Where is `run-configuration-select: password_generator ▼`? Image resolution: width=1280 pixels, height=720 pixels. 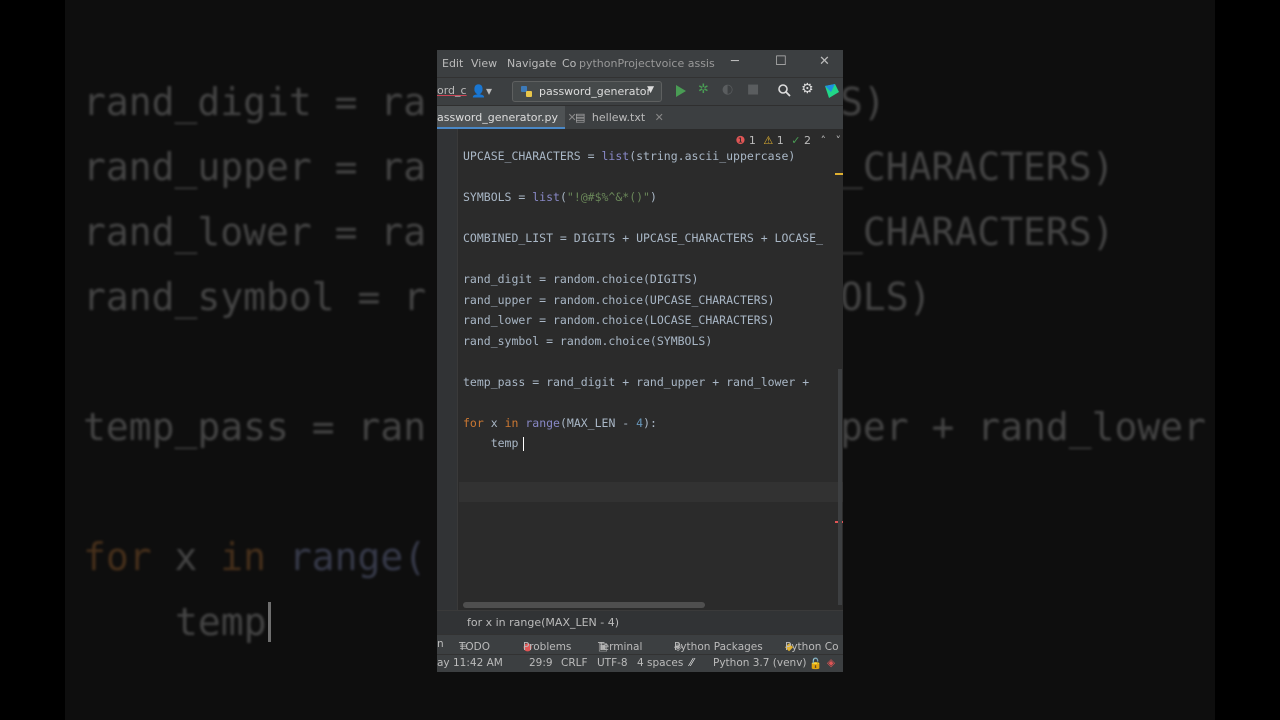
run-configuration-select: password_generator ▼ is located at coordinates (587, 91).